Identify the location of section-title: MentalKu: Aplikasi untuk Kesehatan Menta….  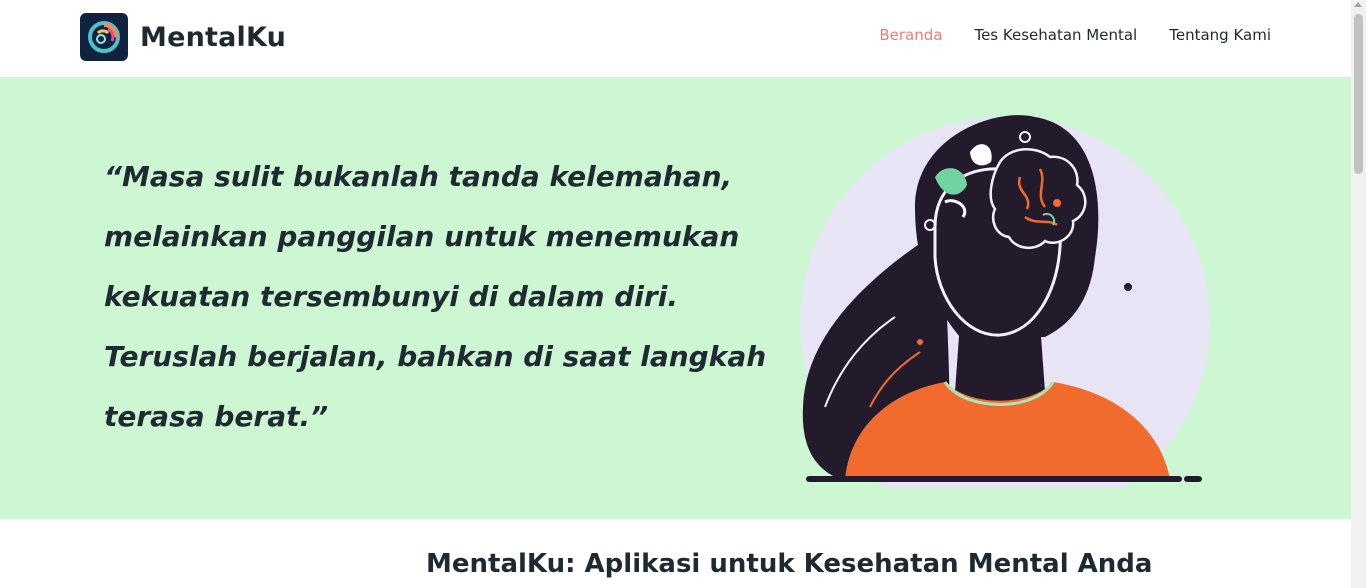
(789, 564).